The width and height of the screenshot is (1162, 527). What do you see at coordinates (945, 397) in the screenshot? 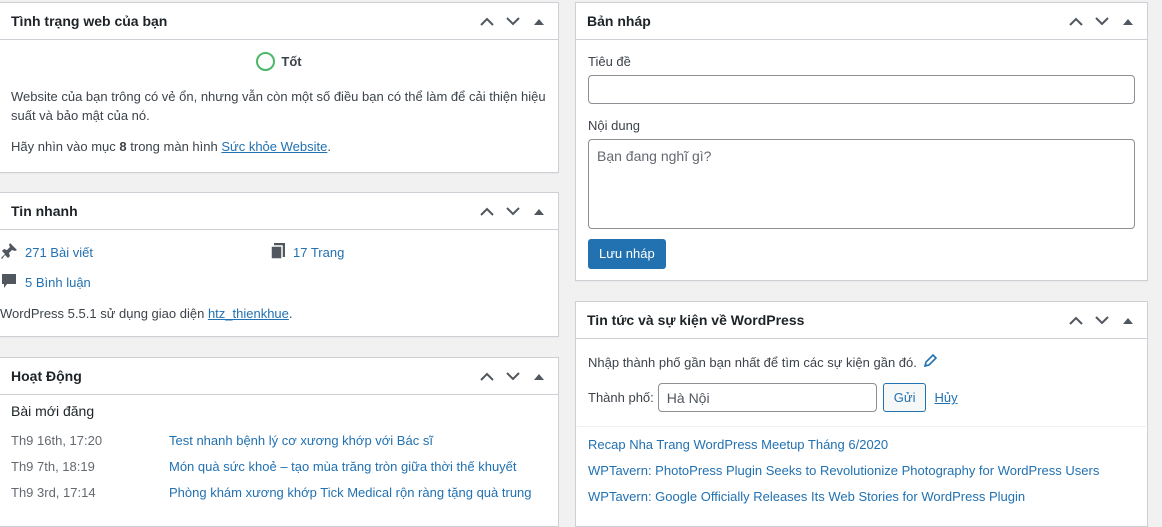
I see `cancel-link: Hủy` at bounding box center [945, 397].